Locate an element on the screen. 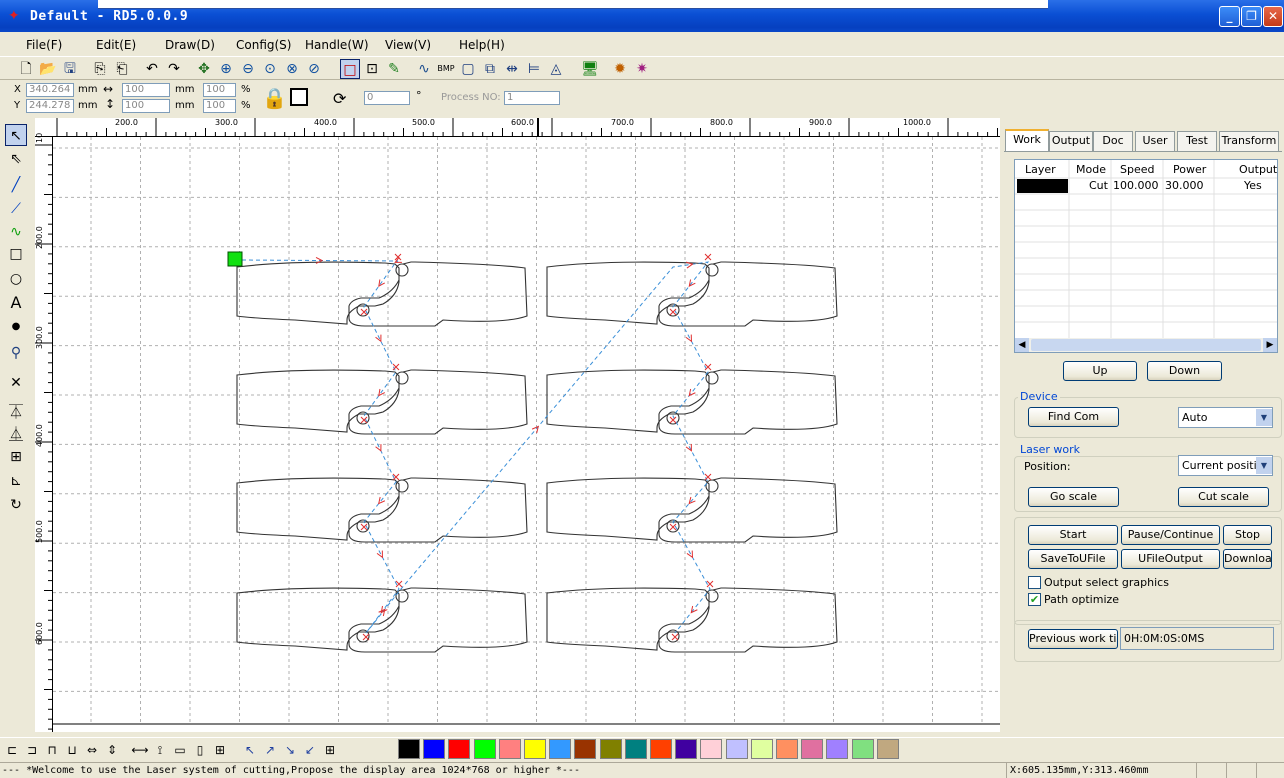 The height and width of the screenshot is (778, 1284). path-optimize-checkbox: ✔ is located at coordinates (1034, 599).